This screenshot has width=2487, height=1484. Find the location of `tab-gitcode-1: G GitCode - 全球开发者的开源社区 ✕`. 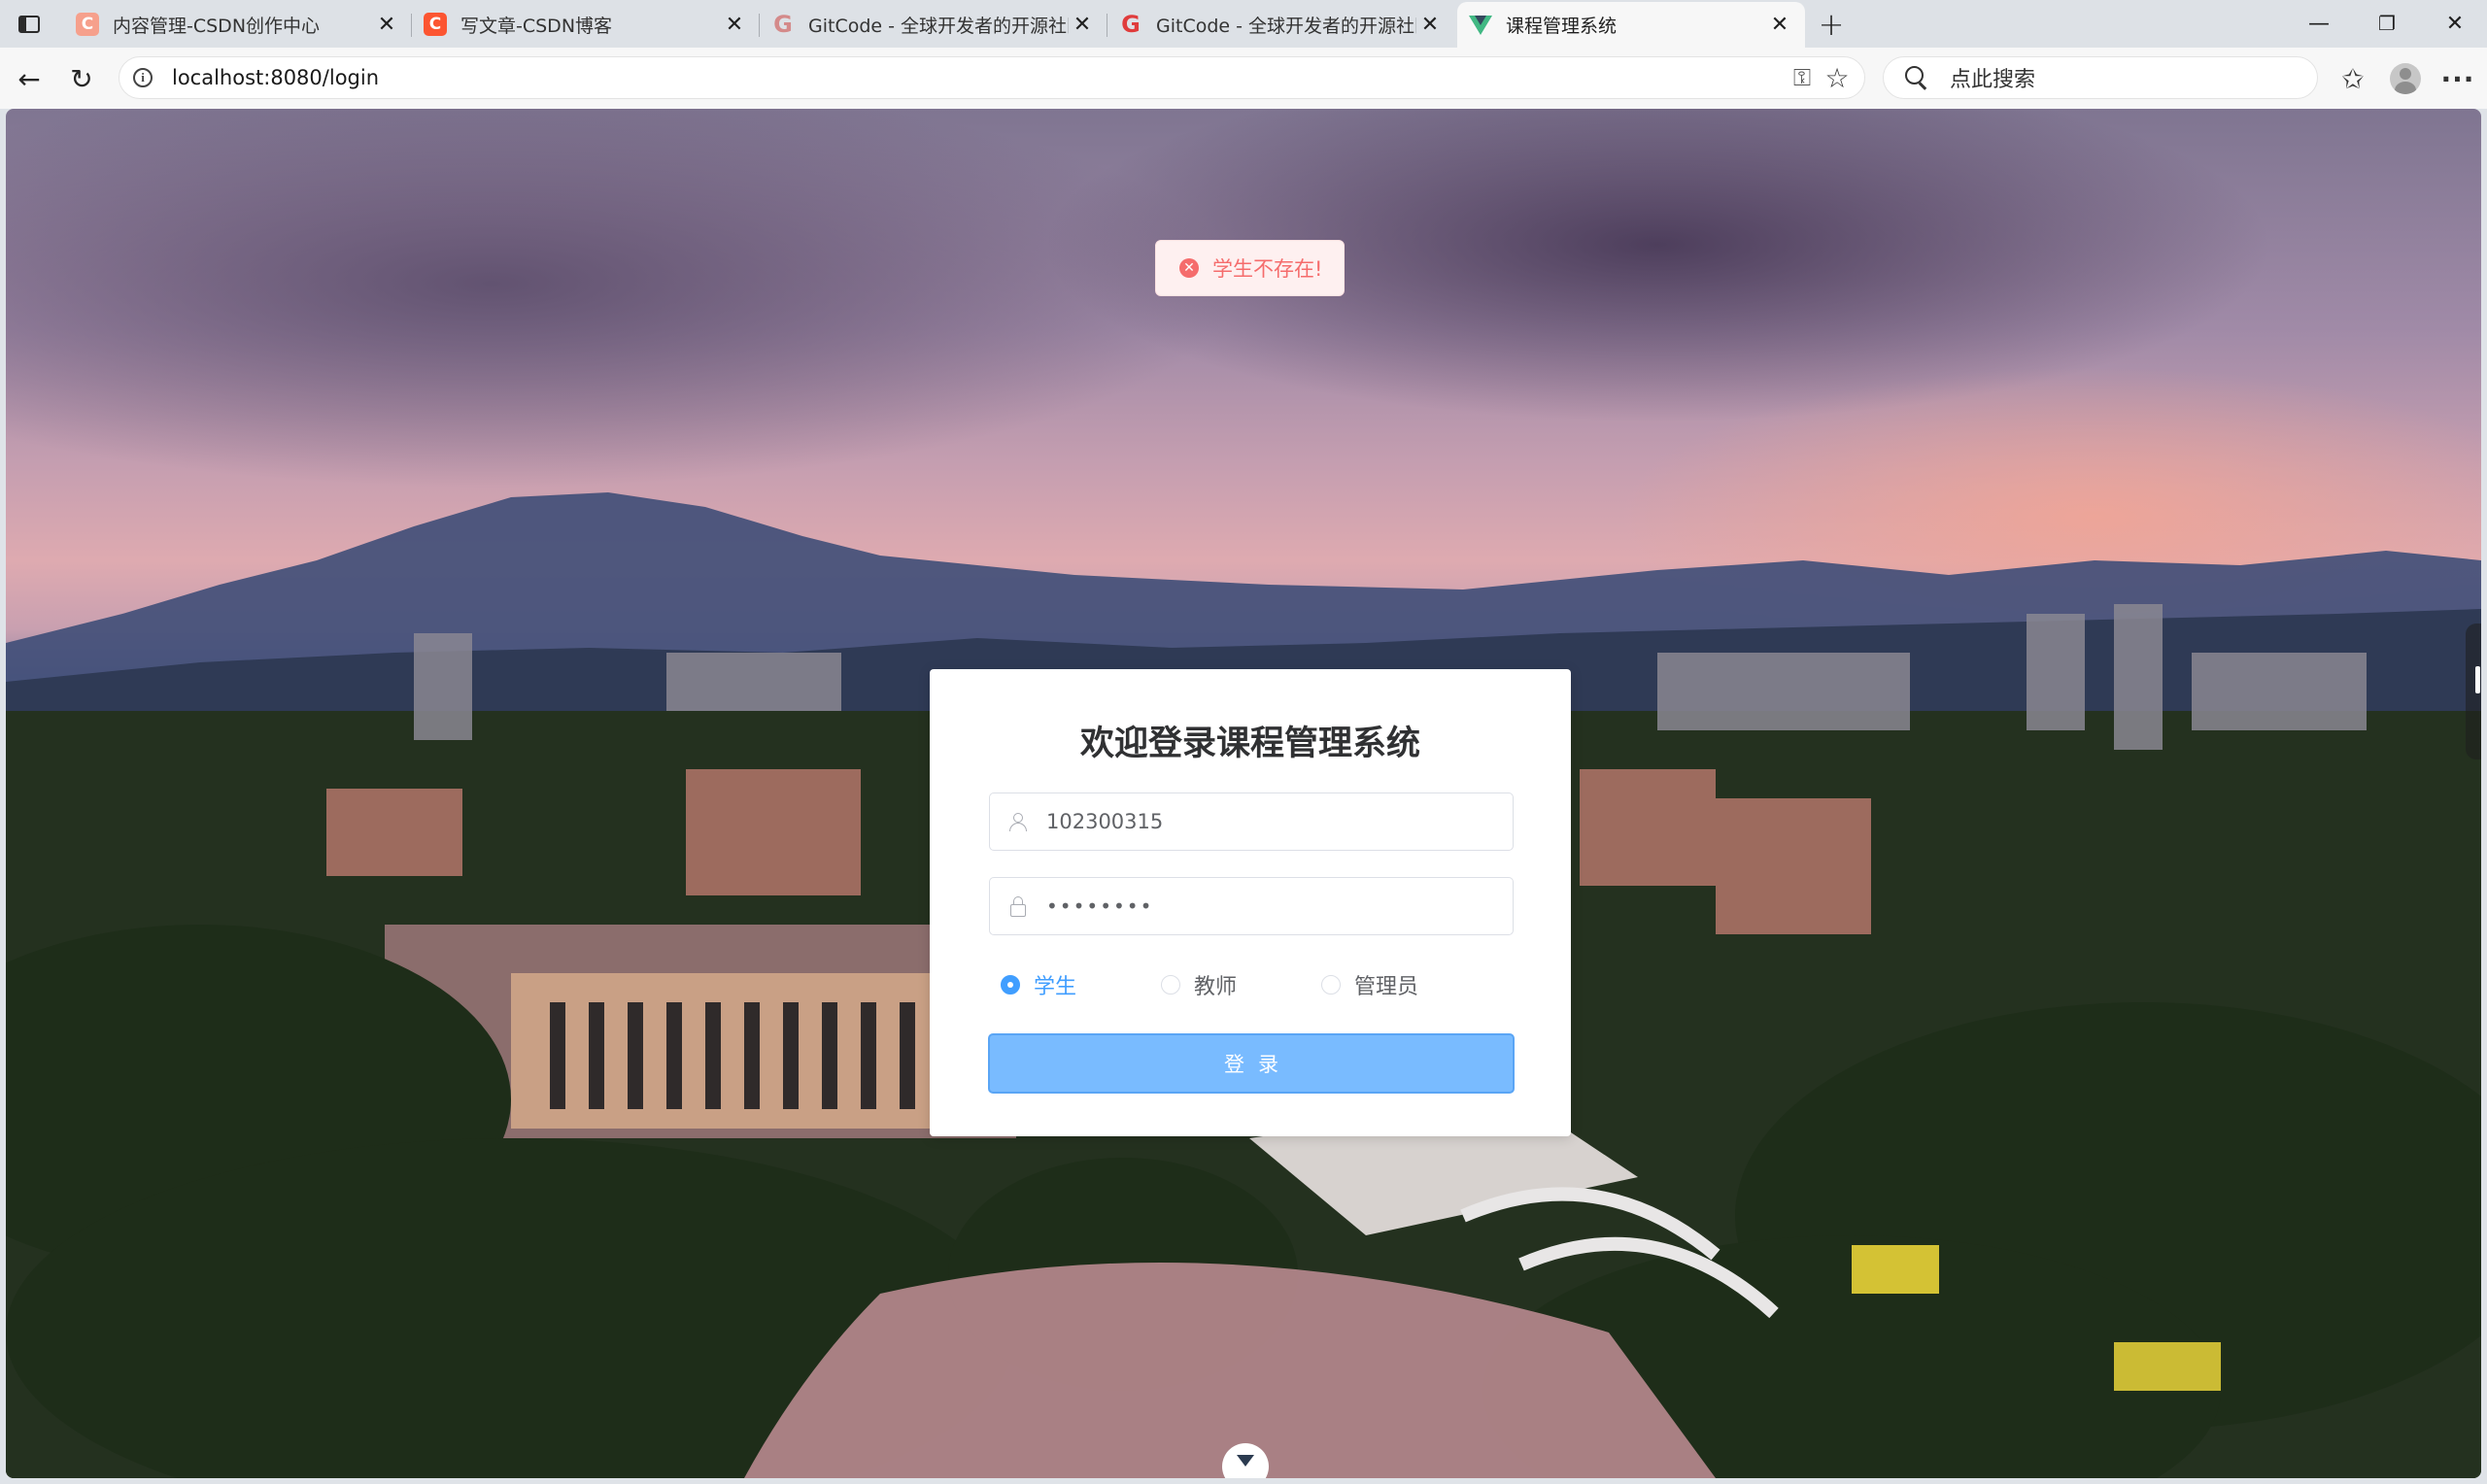

tab-gitcode-1: G GitCode - 全球开发者的开源社区 ✕ is located at coordinates (933, 24).